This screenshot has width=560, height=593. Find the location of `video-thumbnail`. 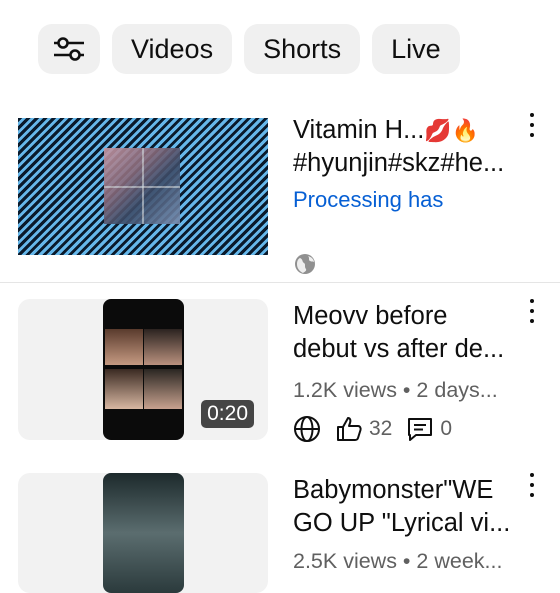

video-thumbnail is located at coordinates (143, 533).